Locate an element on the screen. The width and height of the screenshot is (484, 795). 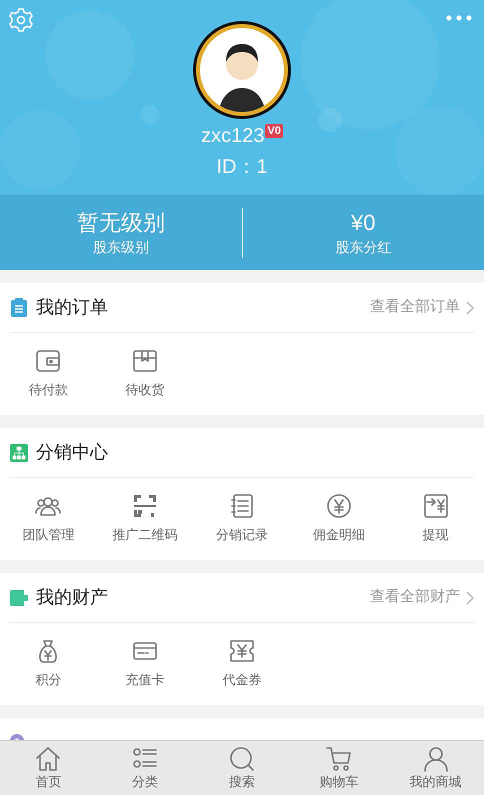
menu-item: 推广二维码 is located at coordinates (145, 519).